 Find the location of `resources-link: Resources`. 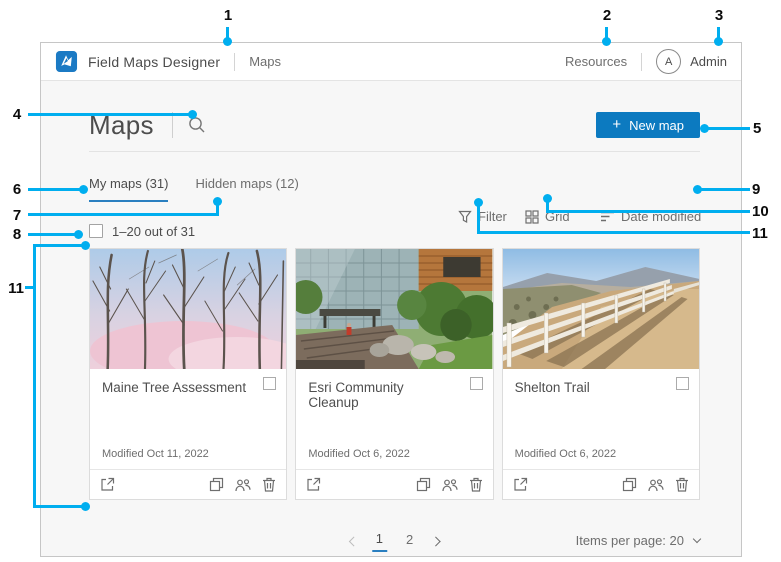

resources-link: Resources is located at coordinates (596, 61).